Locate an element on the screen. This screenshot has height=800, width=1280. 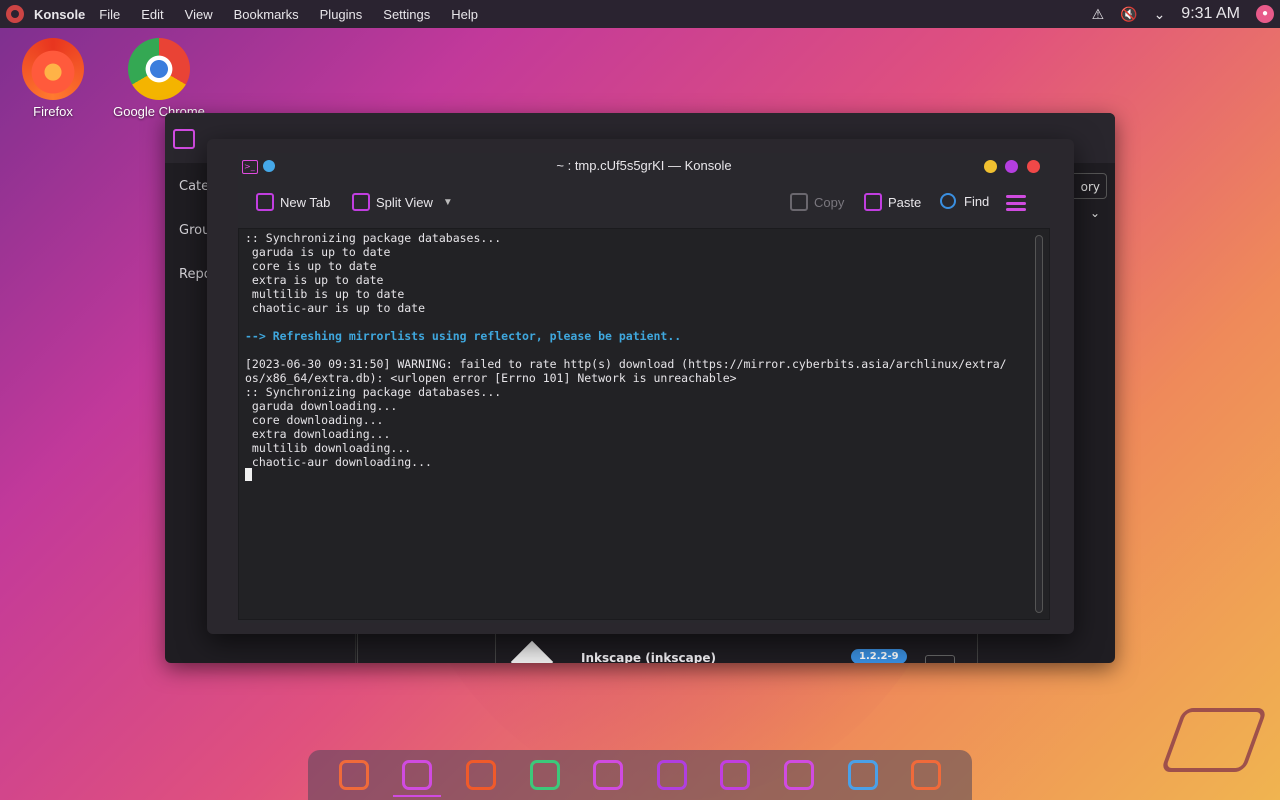
chevron-down-icon: ⌄ is located at coordinates (1160, 14).